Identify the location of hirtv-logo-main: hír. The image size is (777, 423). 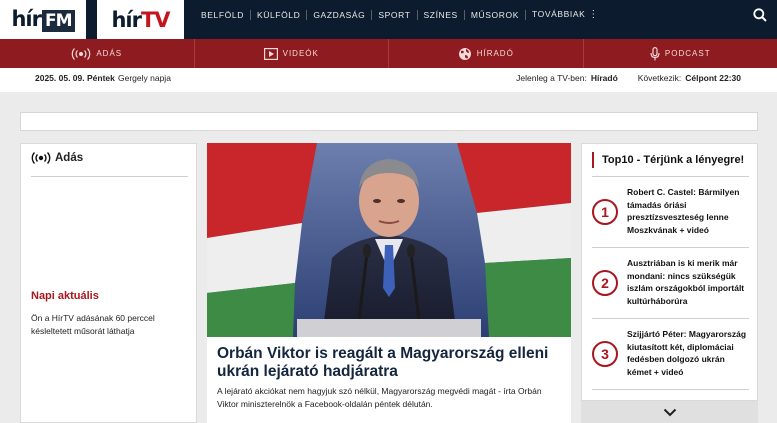
(126, 19).